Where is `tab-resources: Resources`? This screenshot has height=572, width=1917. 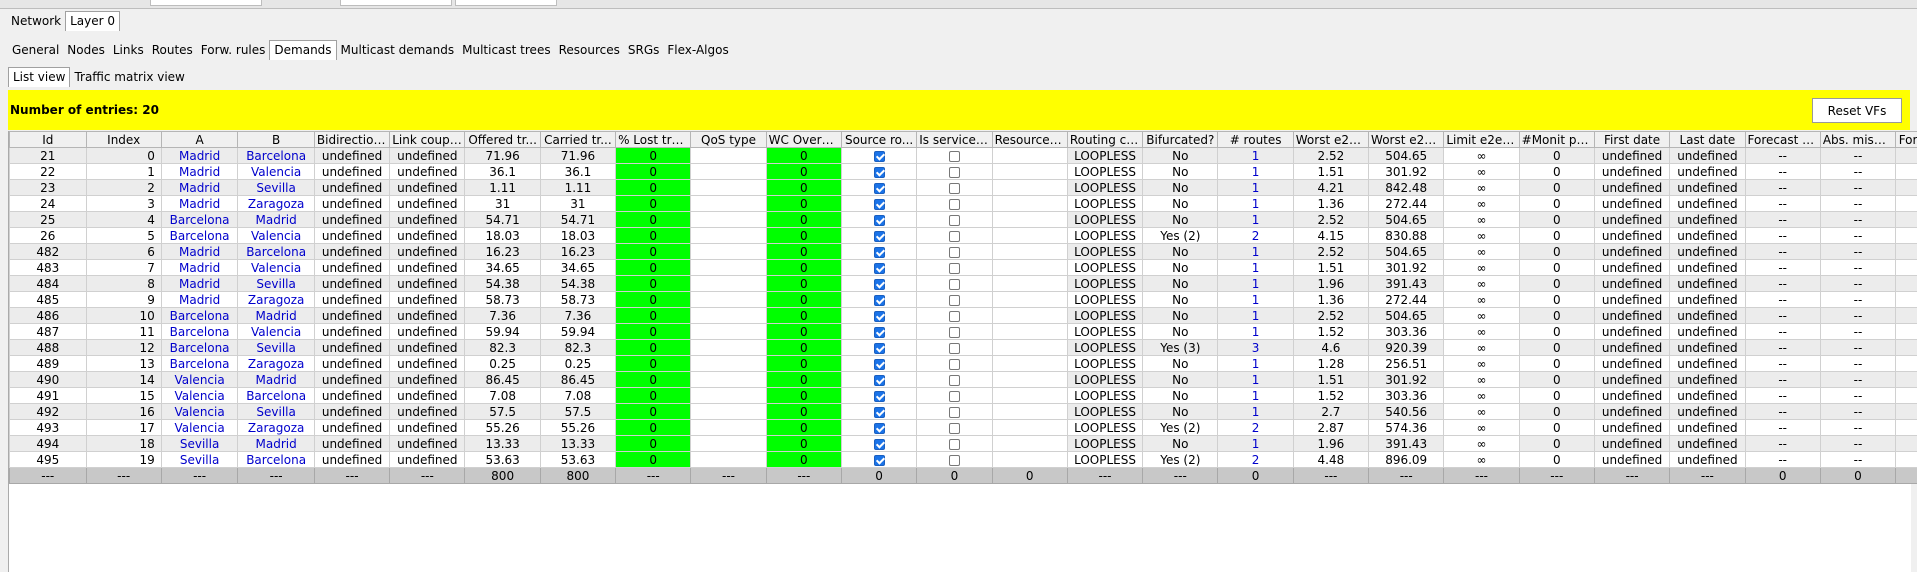 tab-resources: Resources is located at coordinates (589, 50).